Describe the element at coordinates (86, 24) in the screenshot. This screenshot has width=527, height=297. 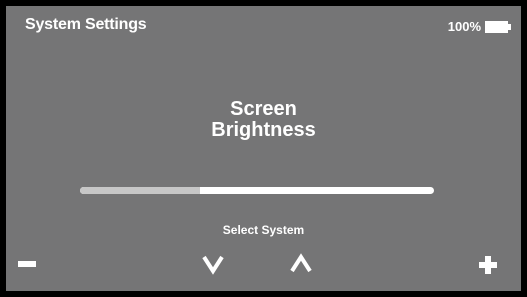
I see `page-title: System Settings` at that location.